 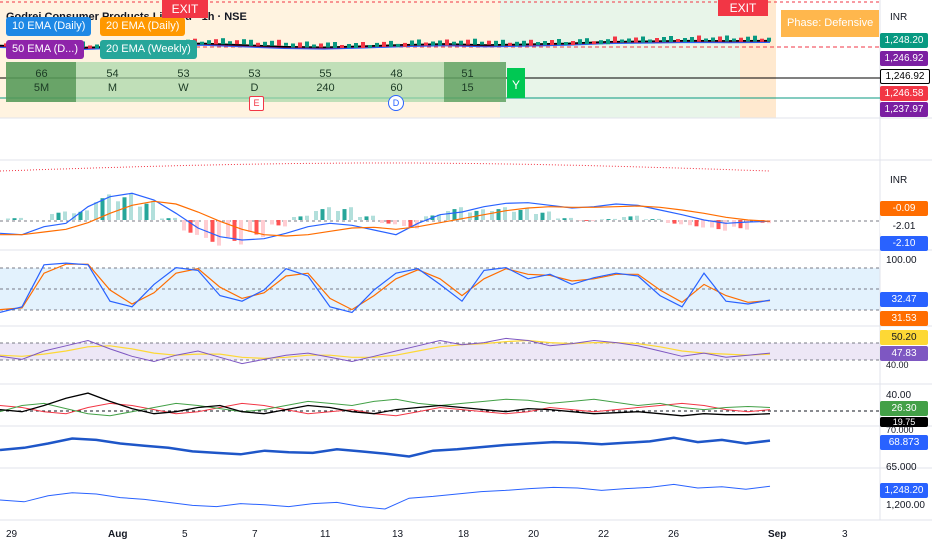 What do you see at coordinates (254, 88) in the screenshot?
I see `timeframe-label: D` at bounding box center [254, 88].